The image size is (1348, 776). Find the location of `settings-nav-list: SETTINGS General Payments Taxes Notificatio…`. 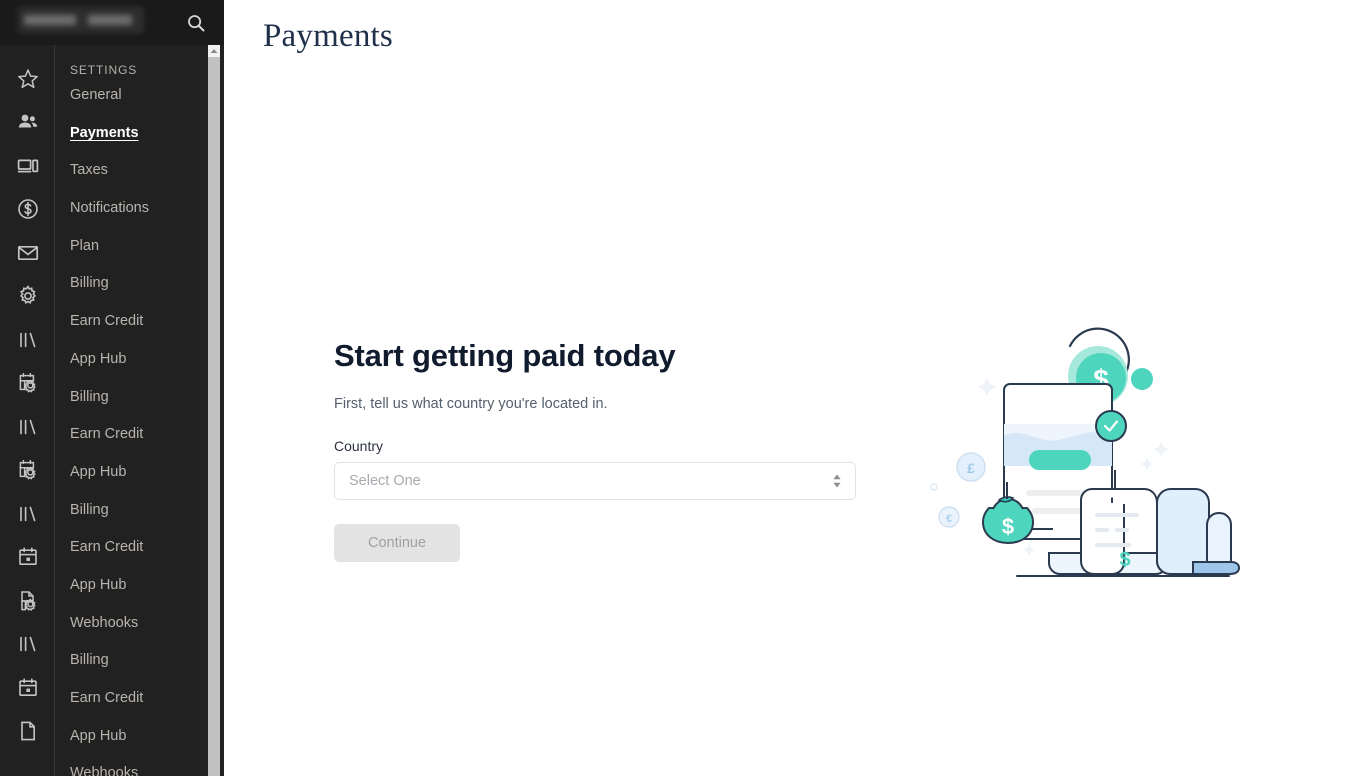

settings-nav-list: SETTINGS General Payments Taxes Notificatio… is located at coordinates (131, 410).